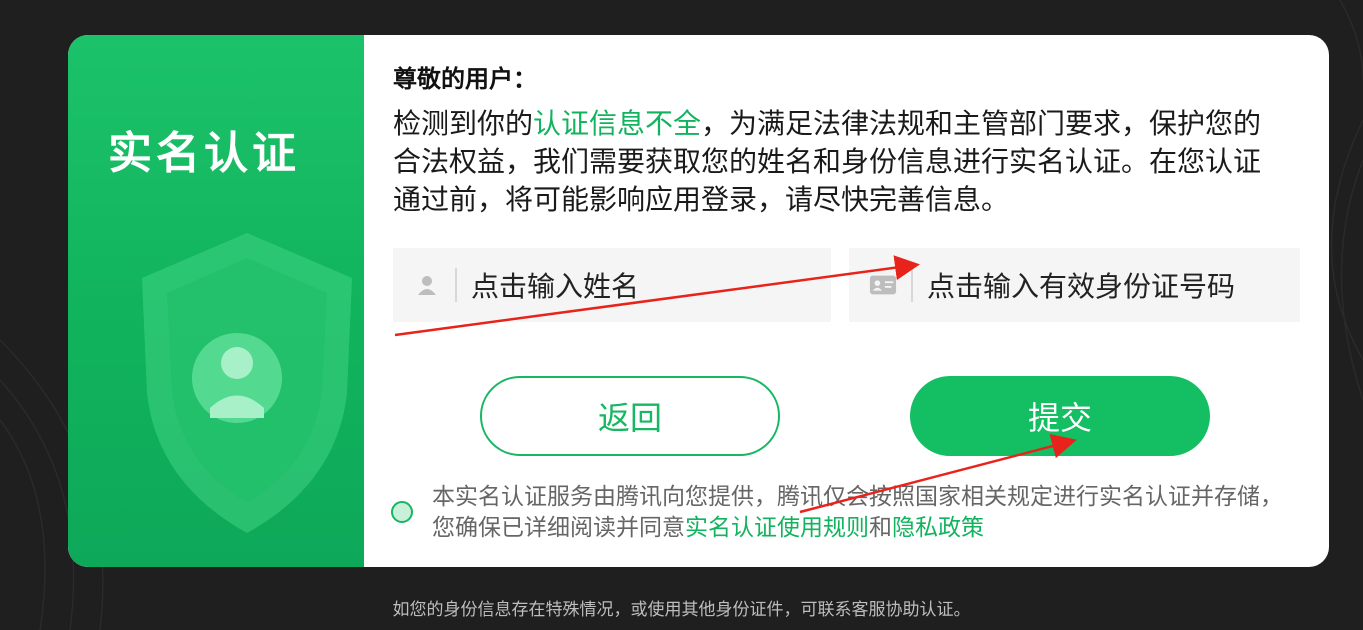  I want to click on id-card-icon, so click(883, 285).